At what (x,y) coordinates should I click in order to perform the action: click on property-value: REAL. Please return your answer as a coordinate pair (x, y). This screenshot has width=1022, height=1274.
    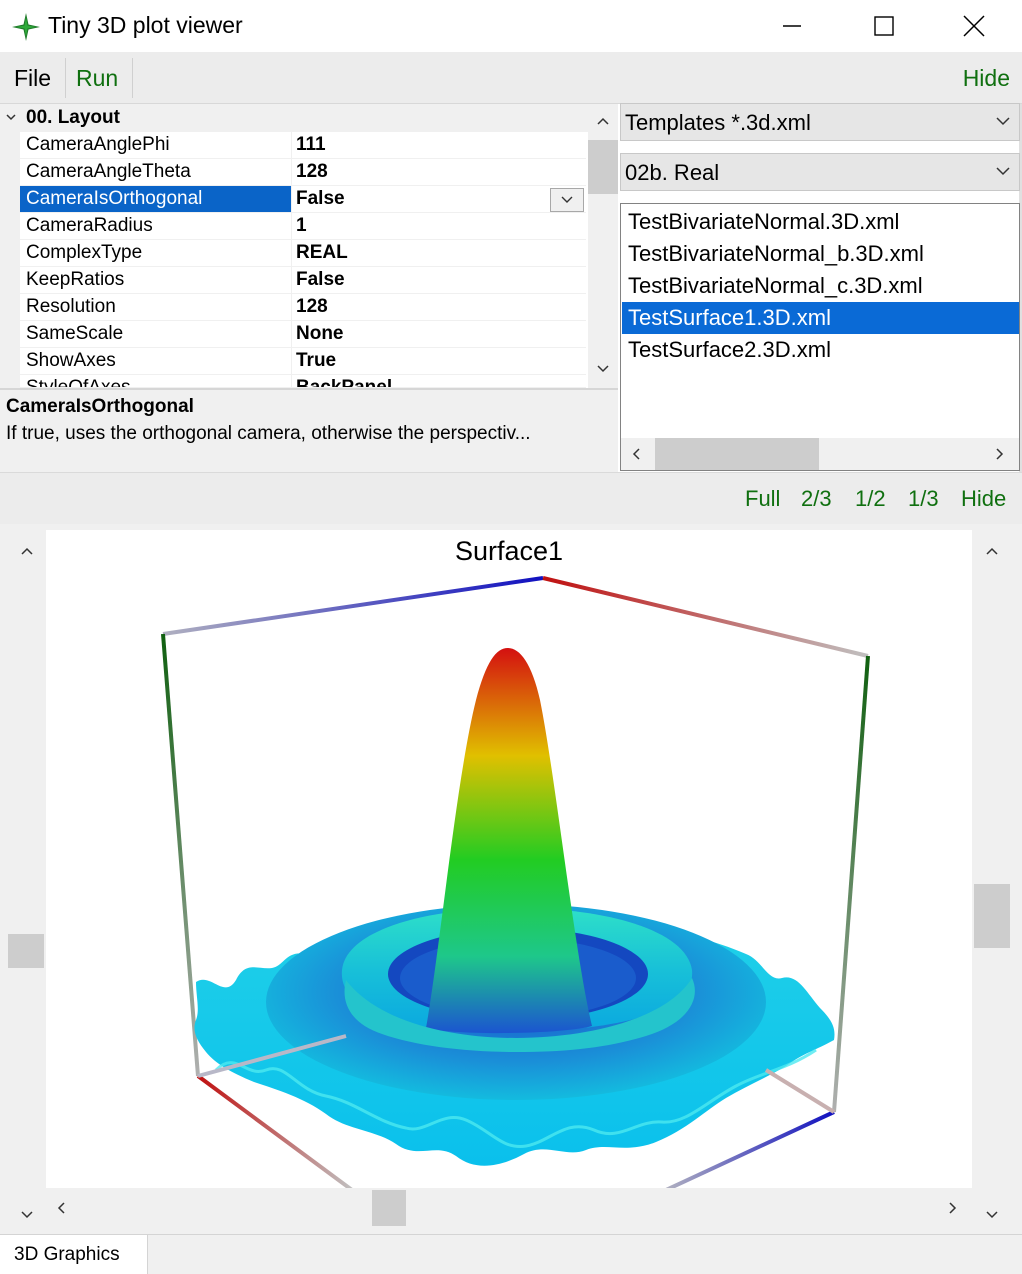
    Looking at the image, I should click on (439, 253).